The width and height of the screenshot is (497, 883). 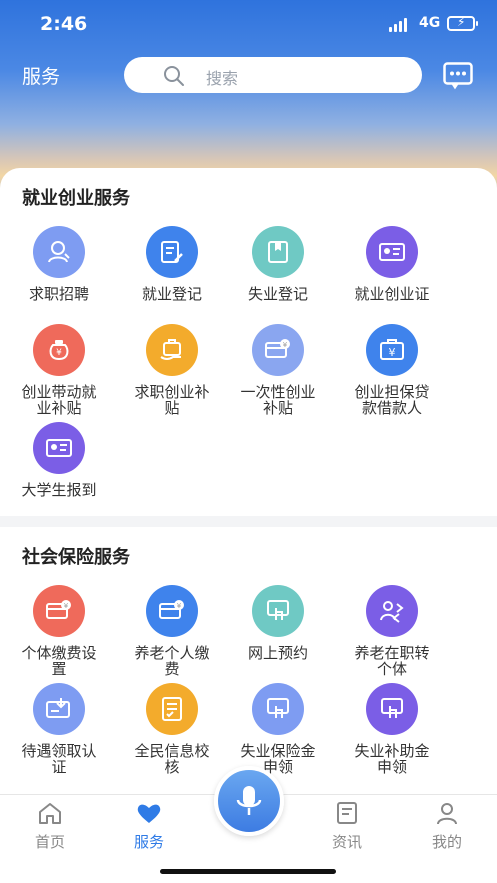 I want to click on insurance-service-item-label: 养老在职转个体, so click(x=392, y=661).